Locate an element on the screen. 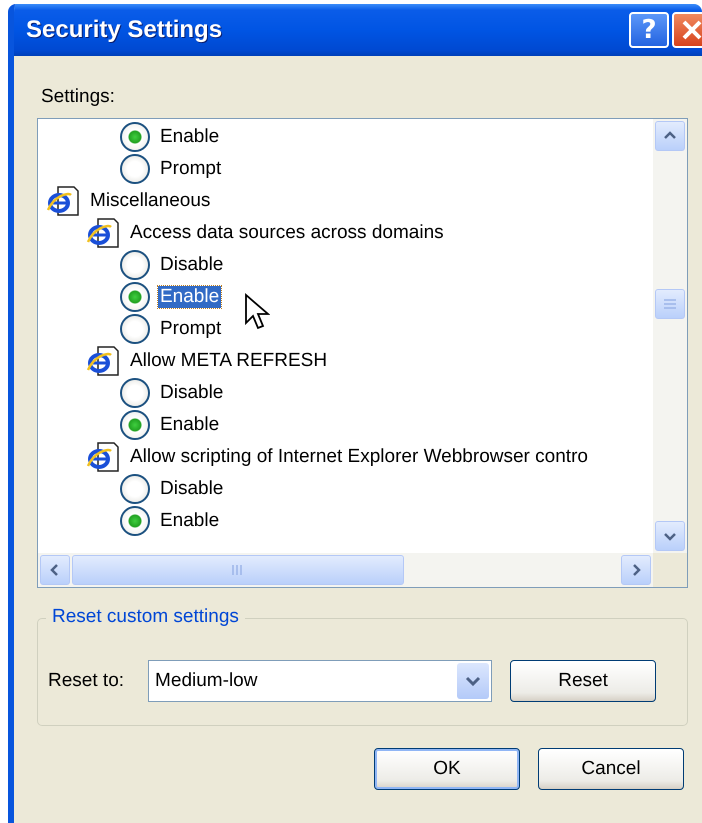 The image size is (702, 823). scroll-down-button is located at coordinates (670, 536).